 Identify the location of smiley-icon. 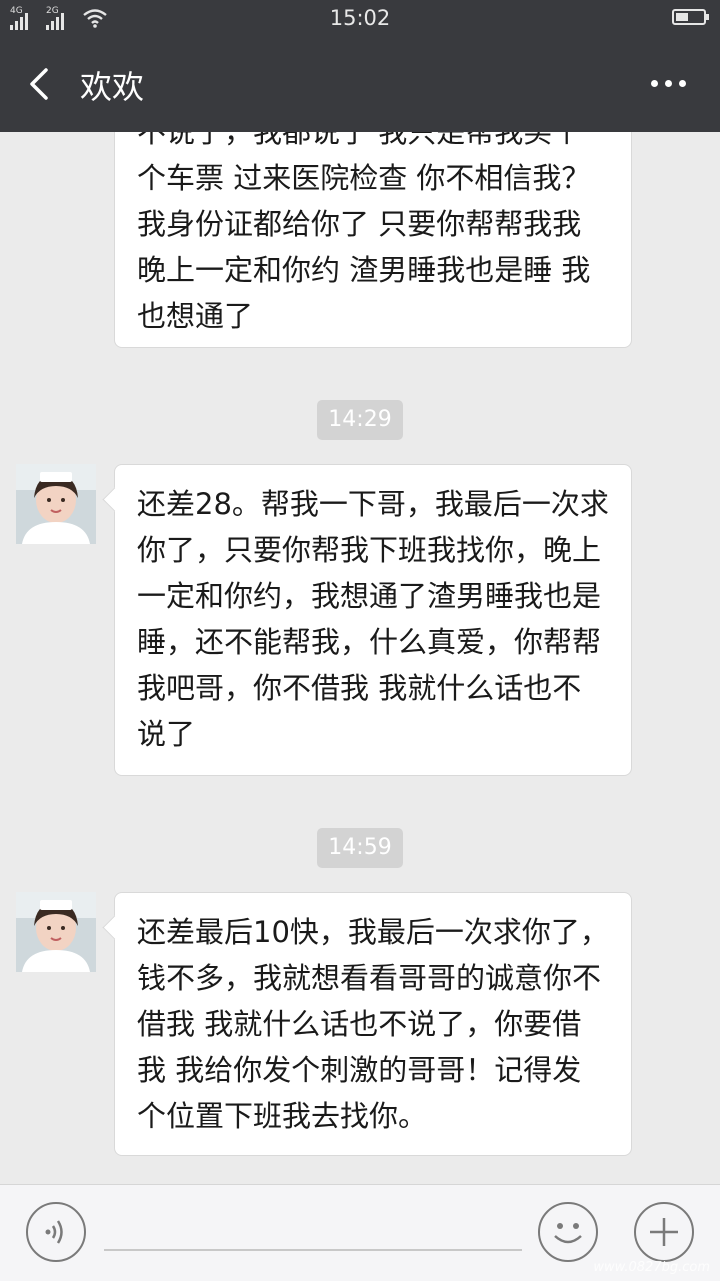
(568, 1233).